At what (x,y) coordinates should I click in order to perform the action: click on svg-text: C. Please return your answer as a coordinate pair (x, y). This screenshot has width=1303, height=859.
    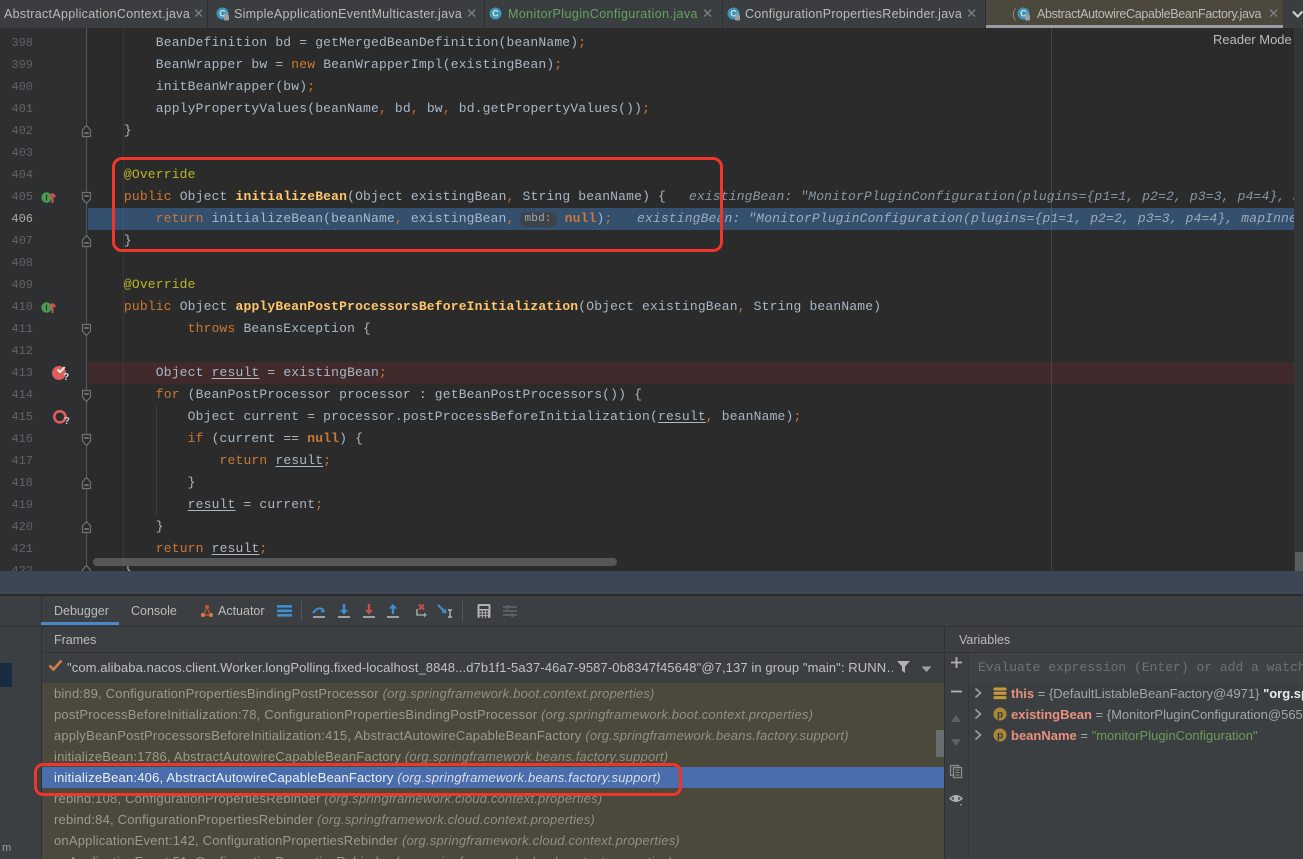
    Looking at the image, I should click on (495, 14).